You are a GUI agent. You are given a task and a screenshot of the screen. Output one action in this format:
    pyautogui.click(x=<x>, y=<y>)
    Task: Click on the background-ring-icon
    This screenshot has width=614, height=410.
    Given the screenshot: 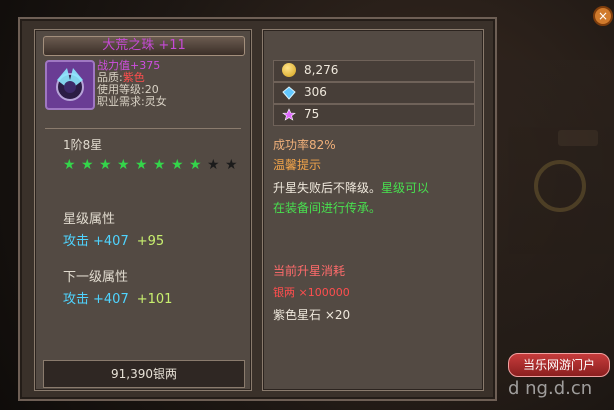 What is the action you would take?
    pyautogui.click(x=560, y=186)
    